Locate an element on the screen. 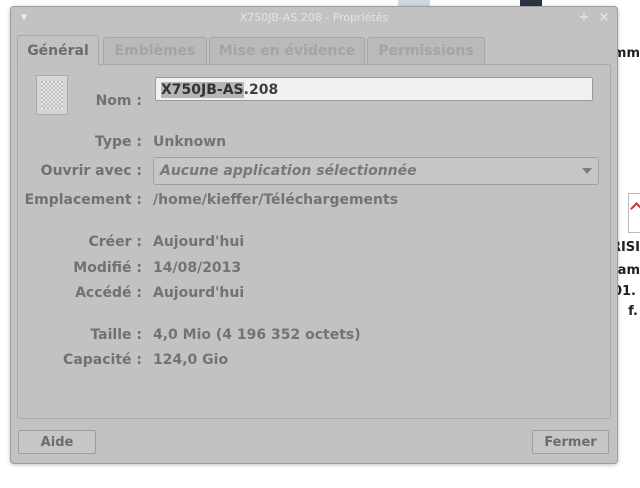 This screenshot has width=640, height=488. open-with-select: Aucune application sélectionnée is located at coordinates (376, 171).